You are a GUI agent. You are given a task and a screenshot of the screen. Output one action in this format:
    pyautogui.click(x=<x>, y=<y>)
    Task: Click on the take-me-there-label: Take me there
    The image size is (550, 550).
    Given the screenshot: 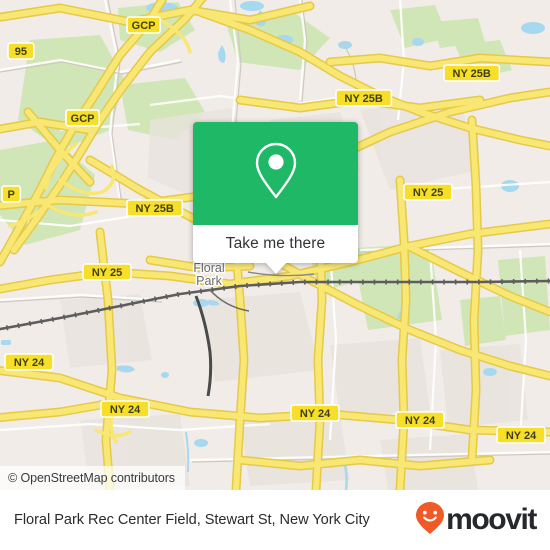 What is the action you would take?
    pyautogui.click(x=275, y=243)
    